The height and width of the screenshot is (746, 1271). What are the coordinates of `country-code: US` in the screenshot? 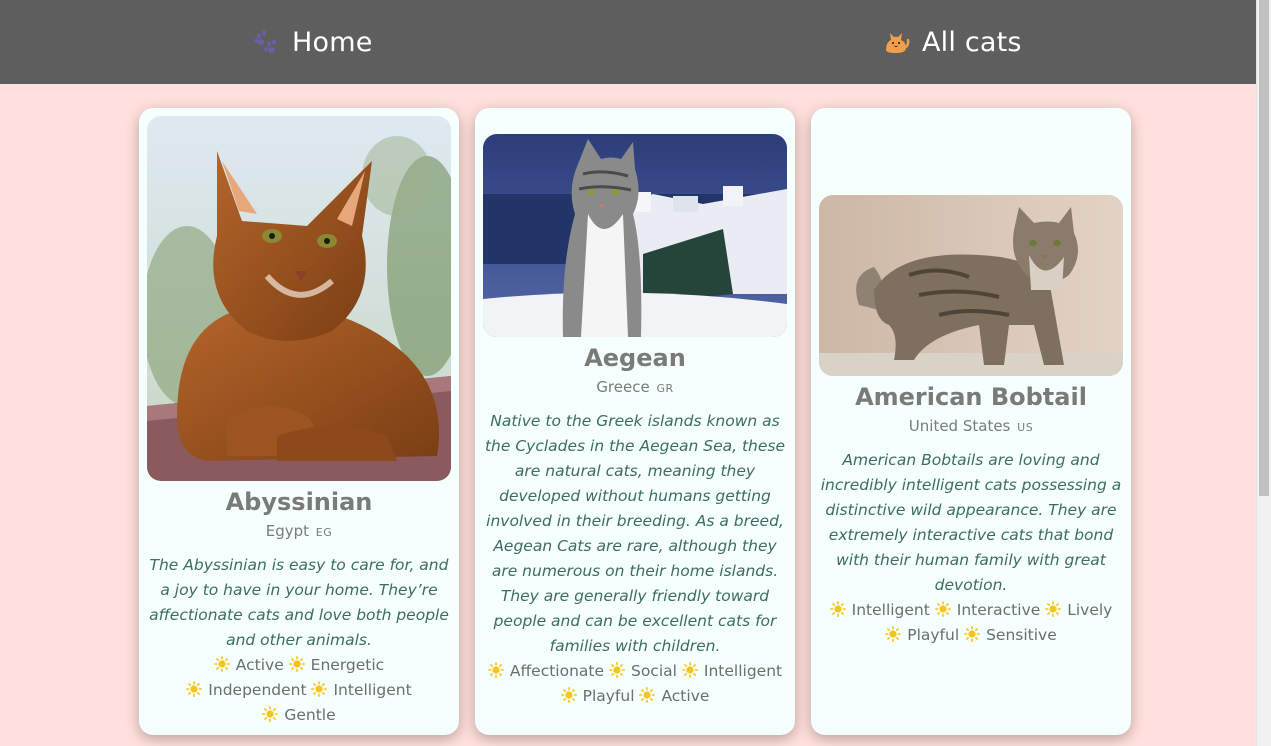 It's located at (1025, 427).